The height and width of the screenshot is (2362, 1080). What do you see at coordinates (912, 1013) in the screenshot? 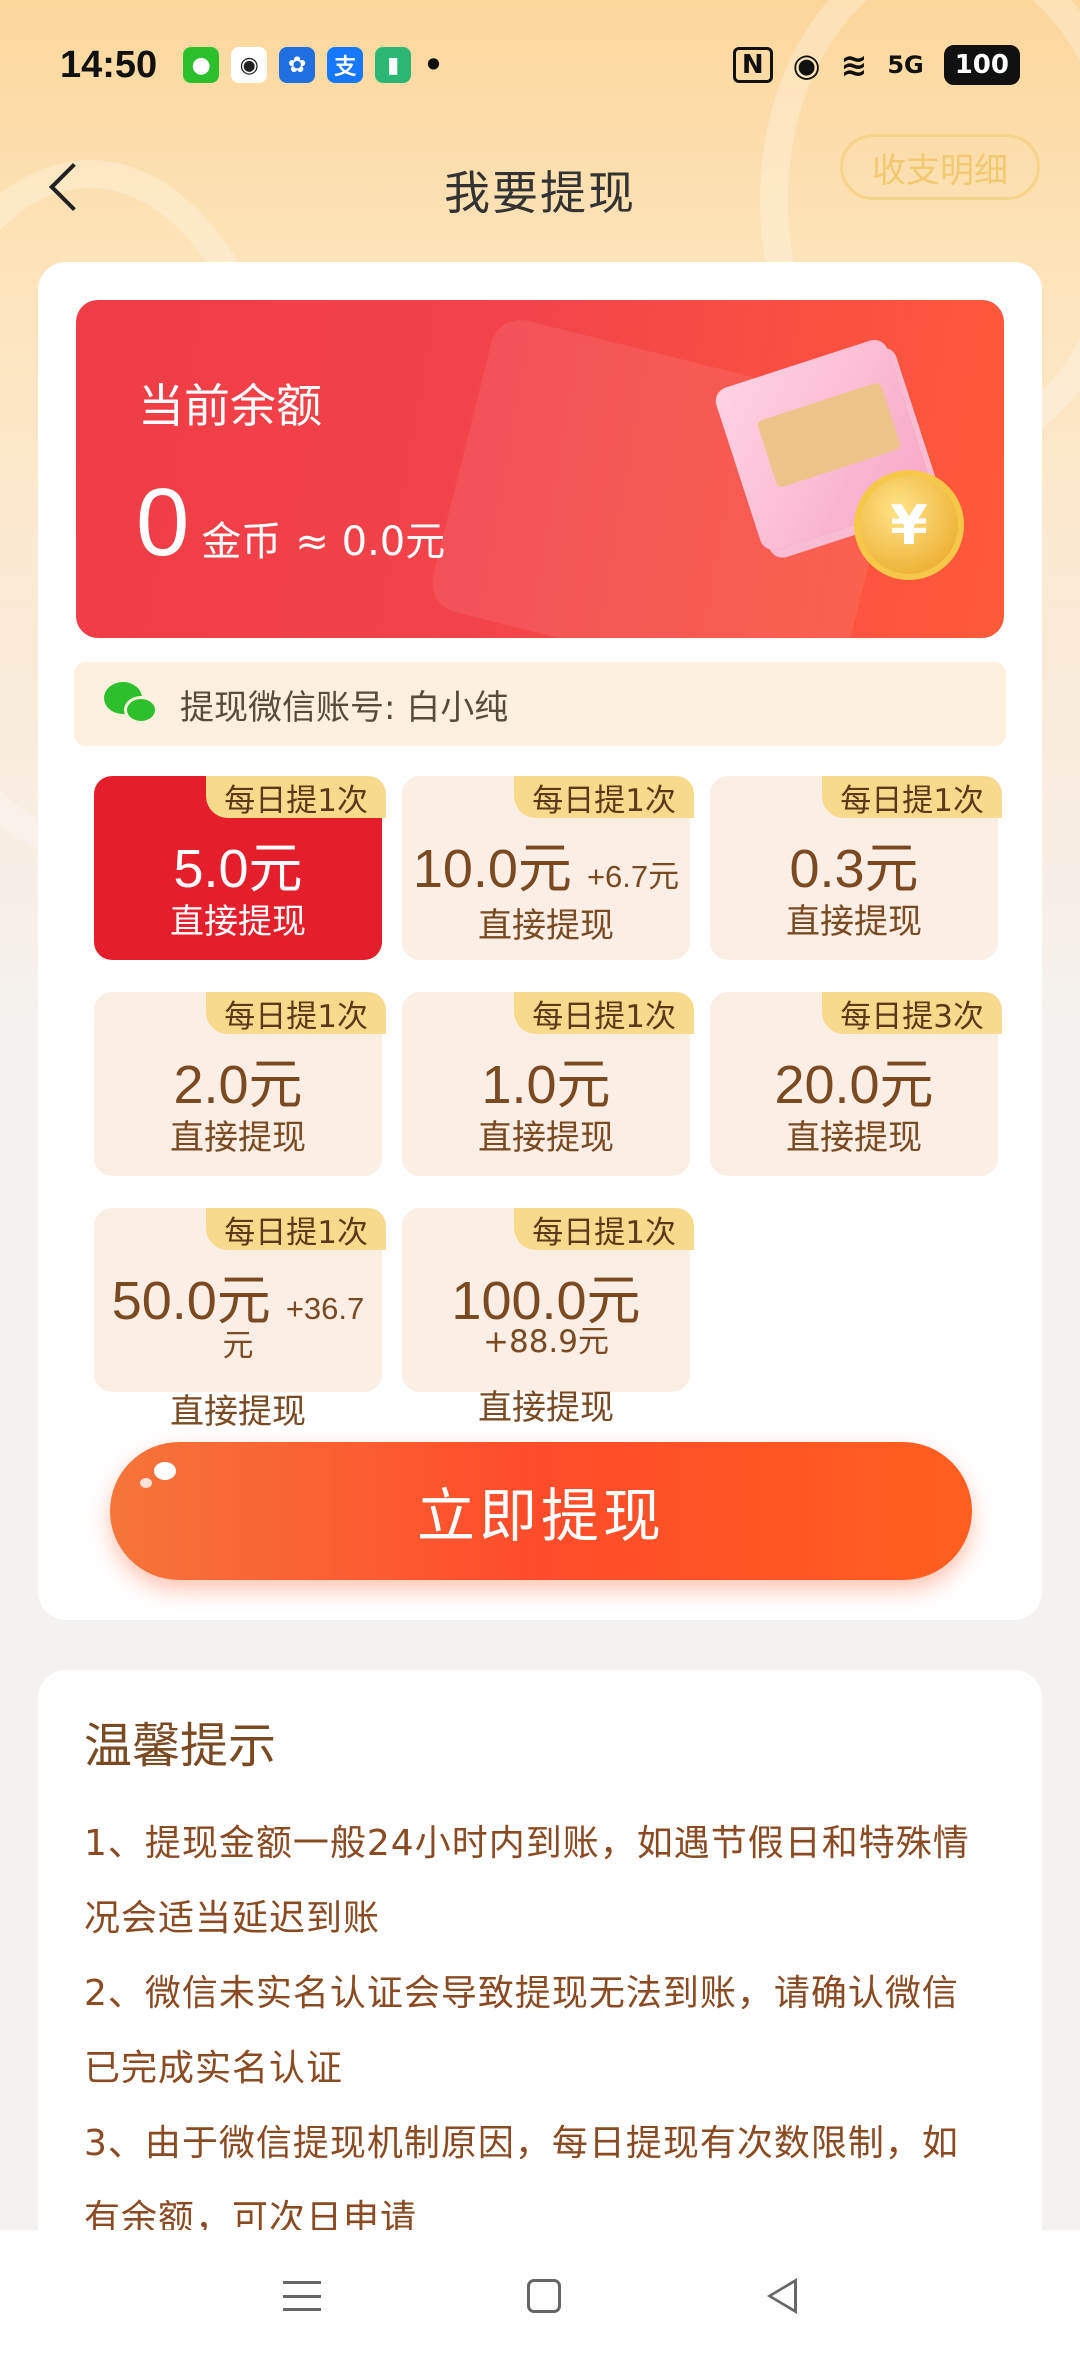
I see `daily-limit-badge: 每日提3次` at bounding box center [912, 1013].